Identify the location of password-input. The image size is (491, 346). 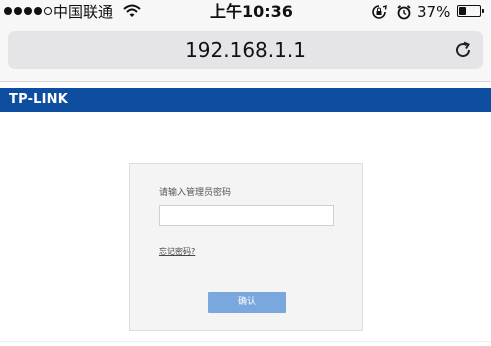
(246, 215).